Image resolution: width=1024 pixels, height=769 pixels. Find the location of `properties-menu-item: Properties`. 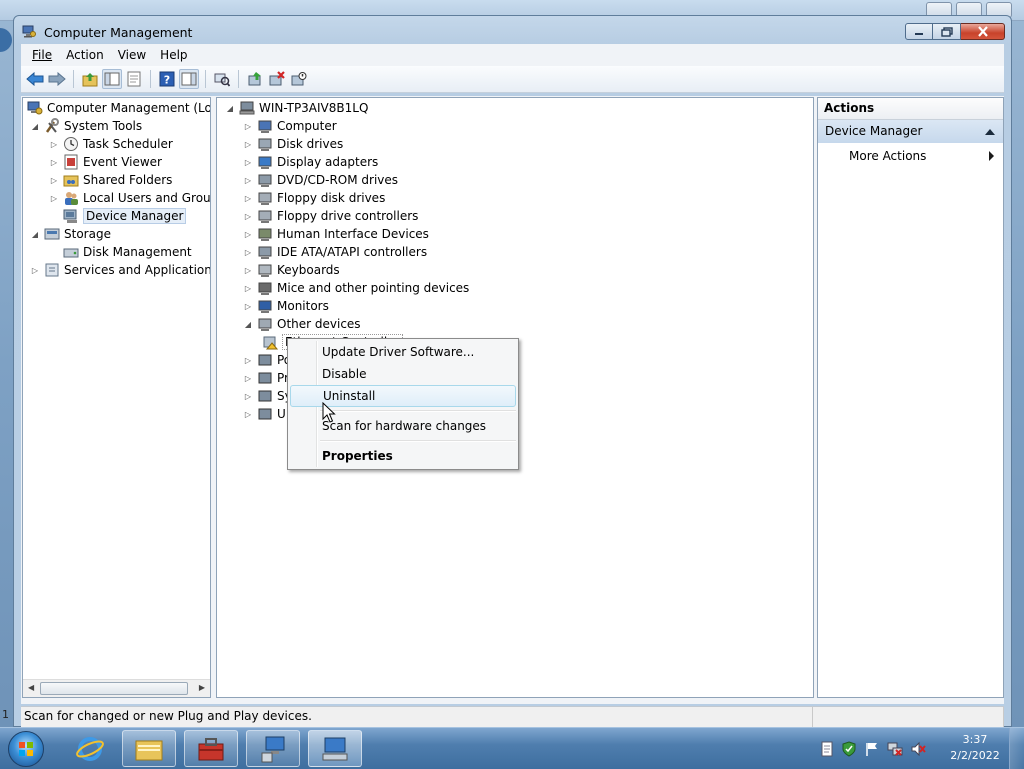

properties-menu-item: Properties is located at coordinates (403, 456).